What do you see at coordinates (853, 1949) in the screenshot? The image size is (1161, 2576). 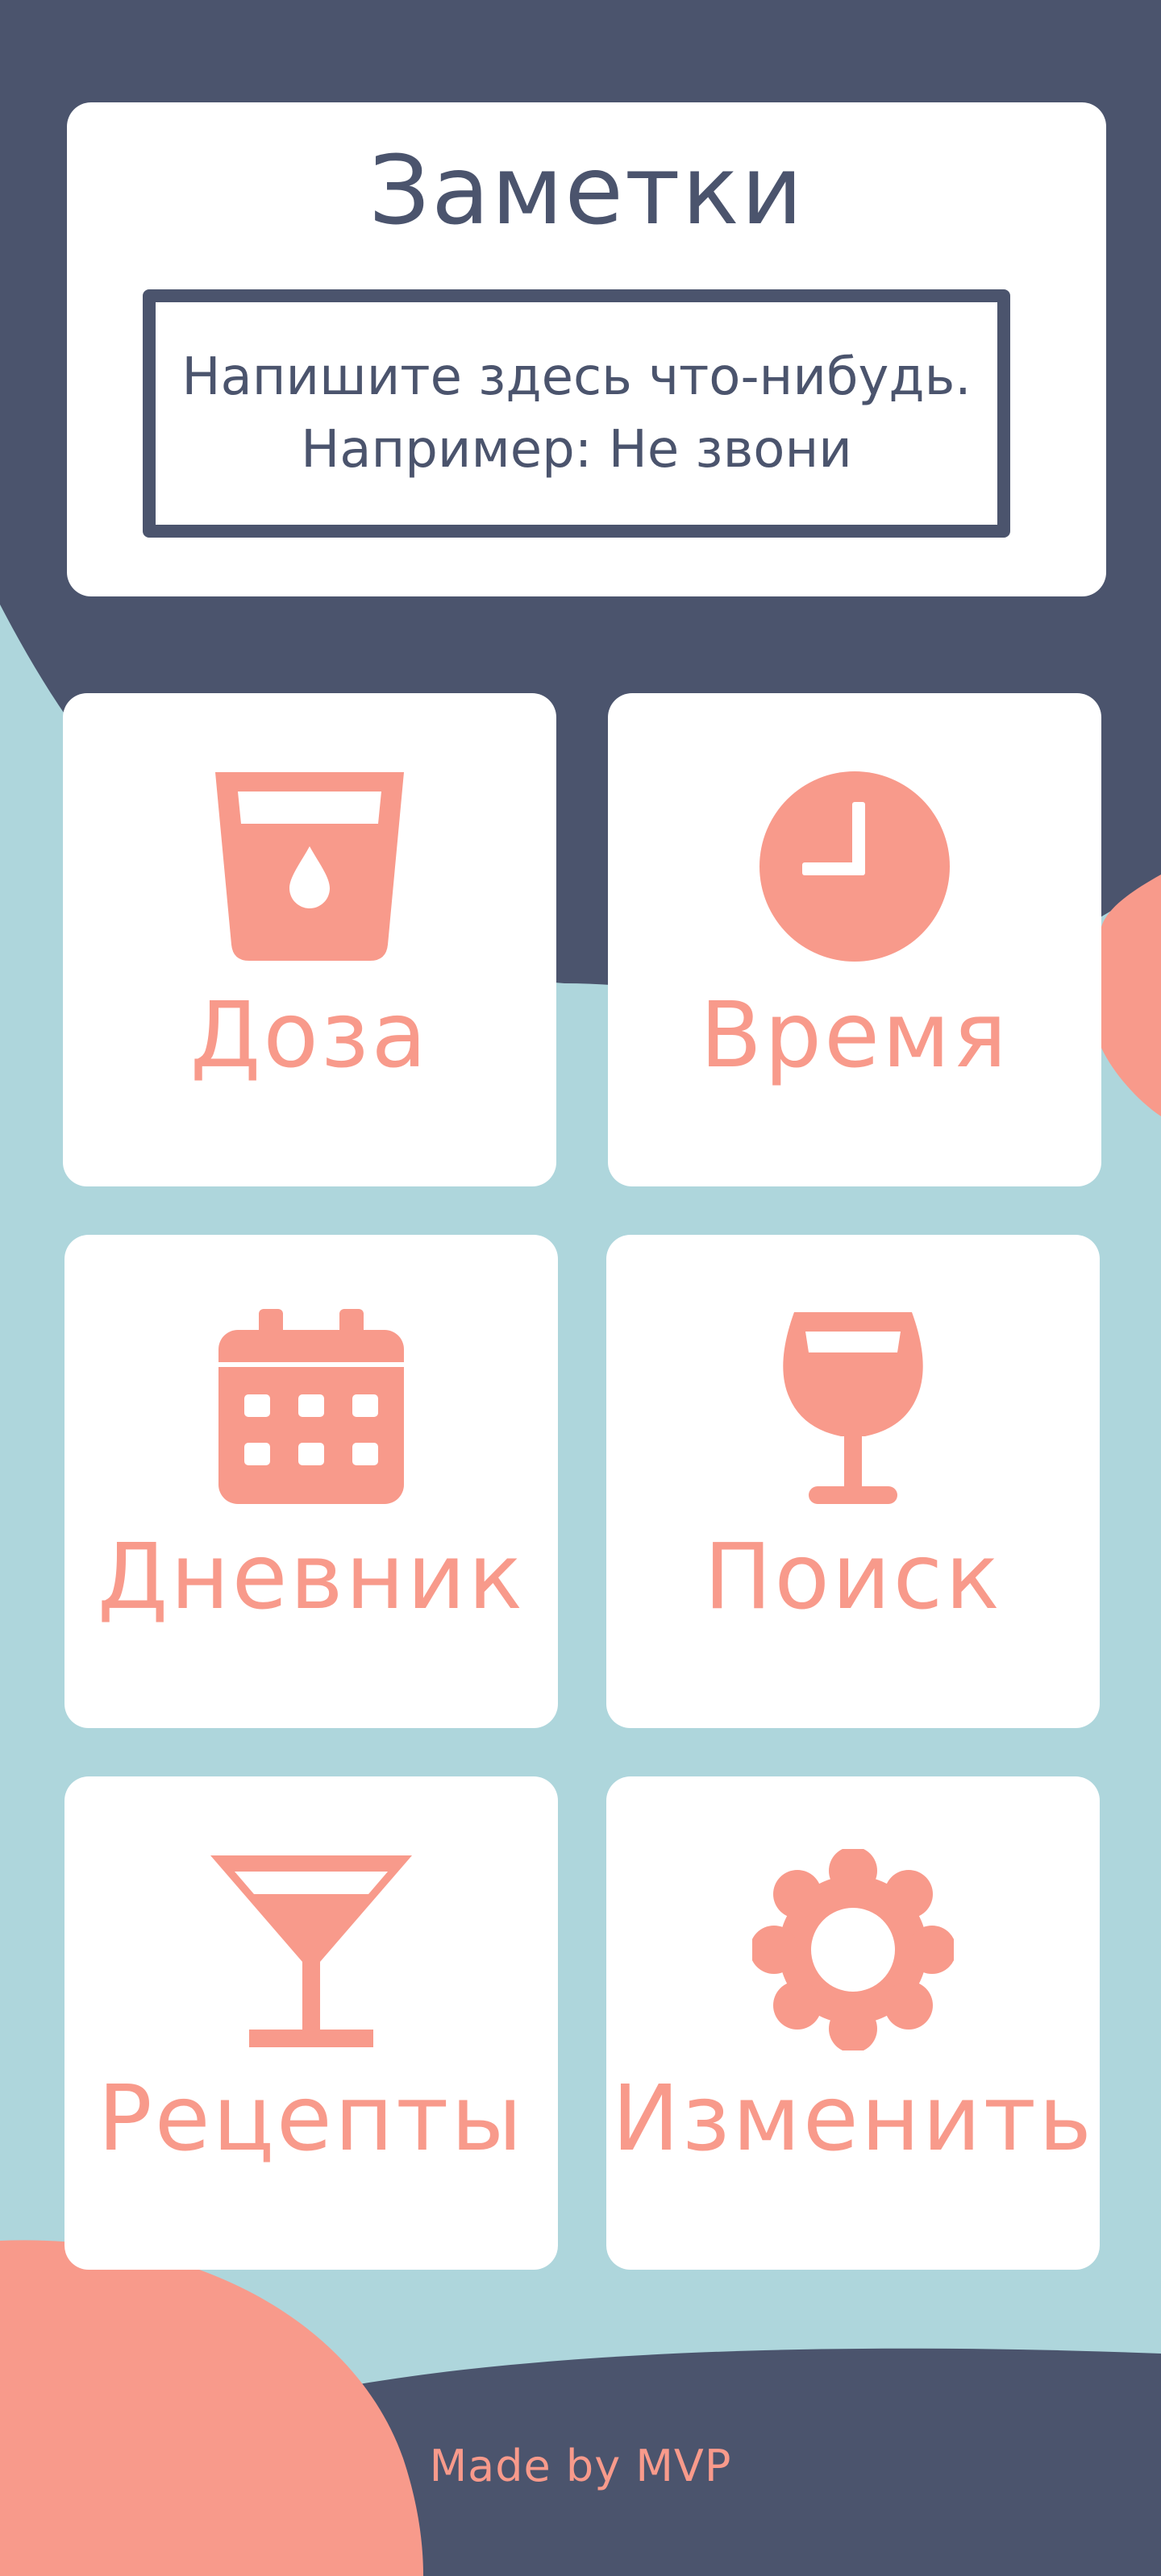 I see `gear-icon` at bounding box center [853, 1949].